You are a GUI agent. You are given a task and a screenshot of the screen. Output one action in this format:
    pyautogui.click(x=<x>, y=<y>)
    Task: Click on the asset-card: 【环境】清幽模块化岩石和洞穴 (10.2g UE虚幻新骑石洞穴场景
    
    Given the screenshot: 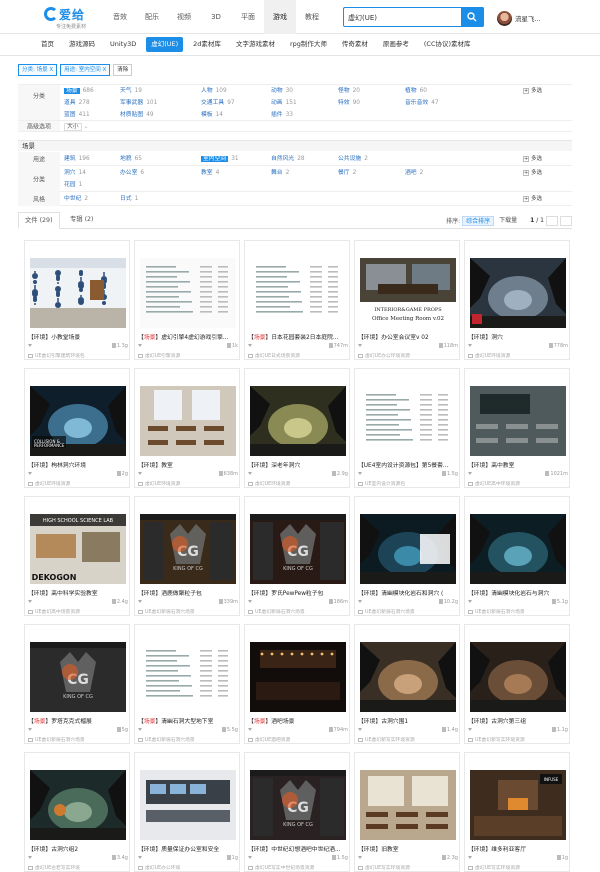 What is the action you would take?
    pyautogui.click(x=407, y=556)
    